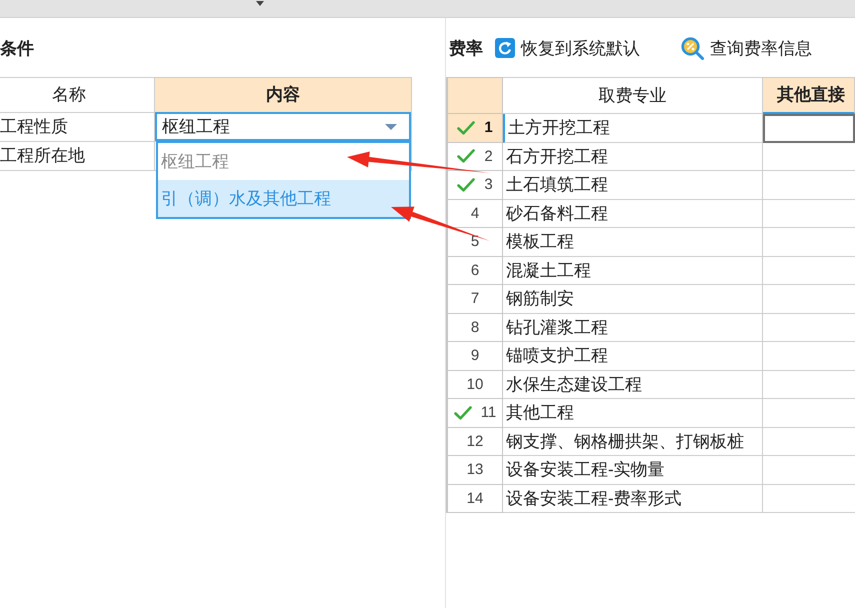 The height and width of the screenshot is (608, 855). Describe the element at coordinates (809, 95) in the screenshot. I see `column-header: 其他直接` at that location.